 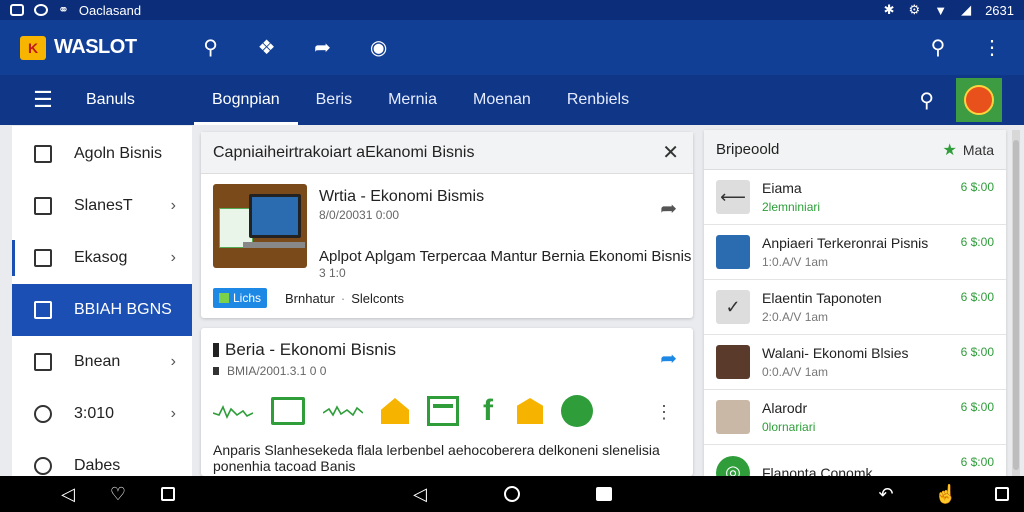 What do you see at coordinates (512, 10) in the screenshot?
I see `status-bar: ⚭ Oaclasand ✱ ⚙ ▼ ◢ 2631` at bounding box center [512, 10].